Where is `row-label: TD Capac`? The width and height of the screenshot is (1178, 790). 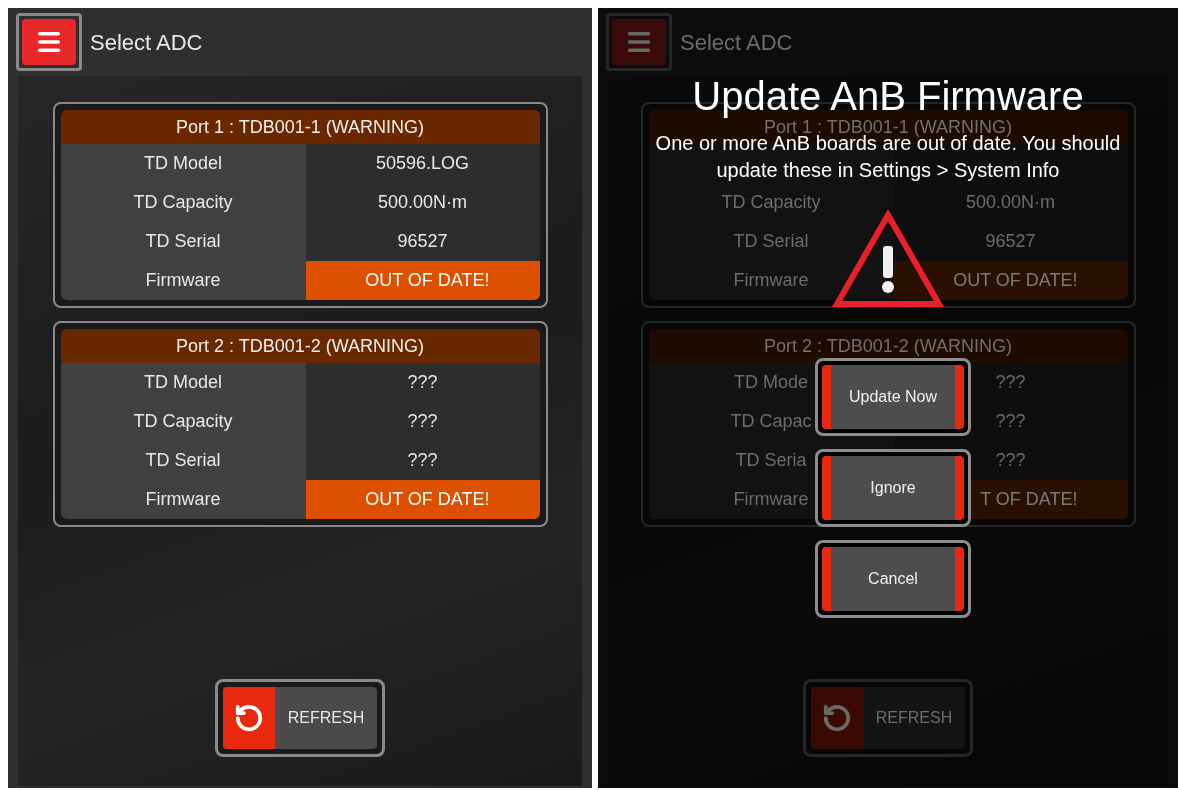 row-label: TD Capac is located at coordinates (771, 421).